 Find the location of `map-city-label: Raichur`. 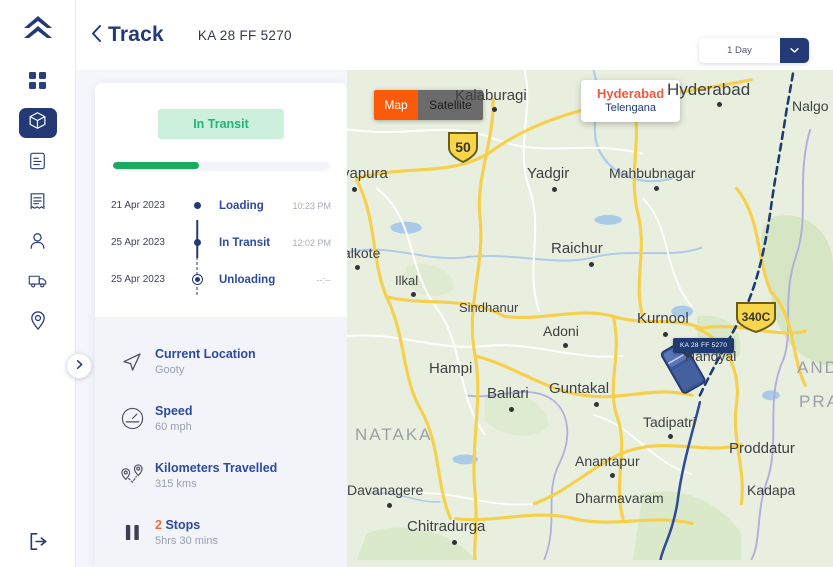

map-city-label: Raichur is located at coordinates (577, 248).